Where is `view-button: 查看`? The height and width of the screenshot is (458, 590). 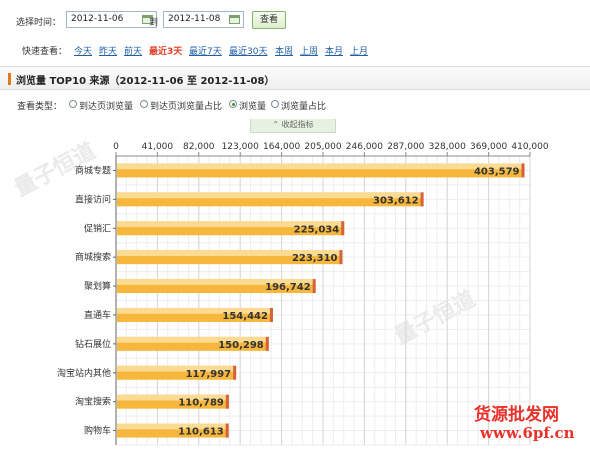 view-button: 查看 is located at coordinates (269, 20).